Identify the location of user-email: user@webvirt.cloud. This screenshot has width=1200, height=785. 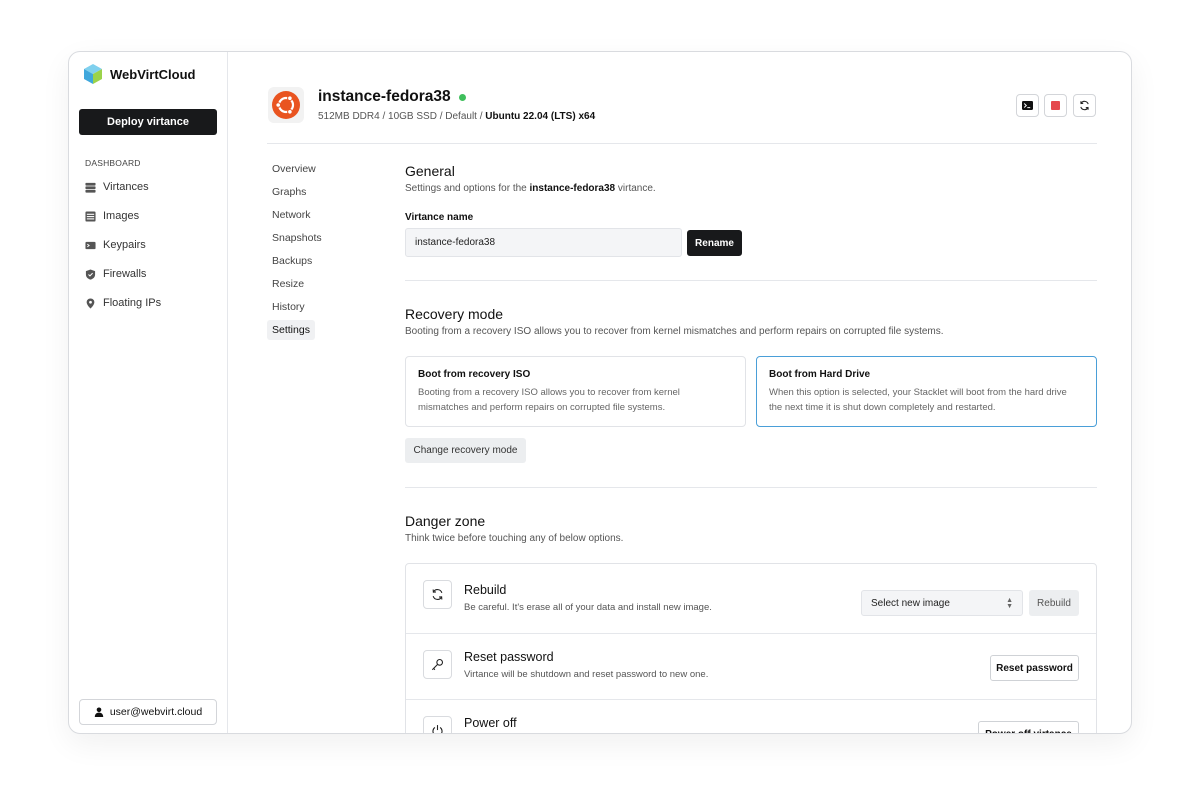
(156, 712).